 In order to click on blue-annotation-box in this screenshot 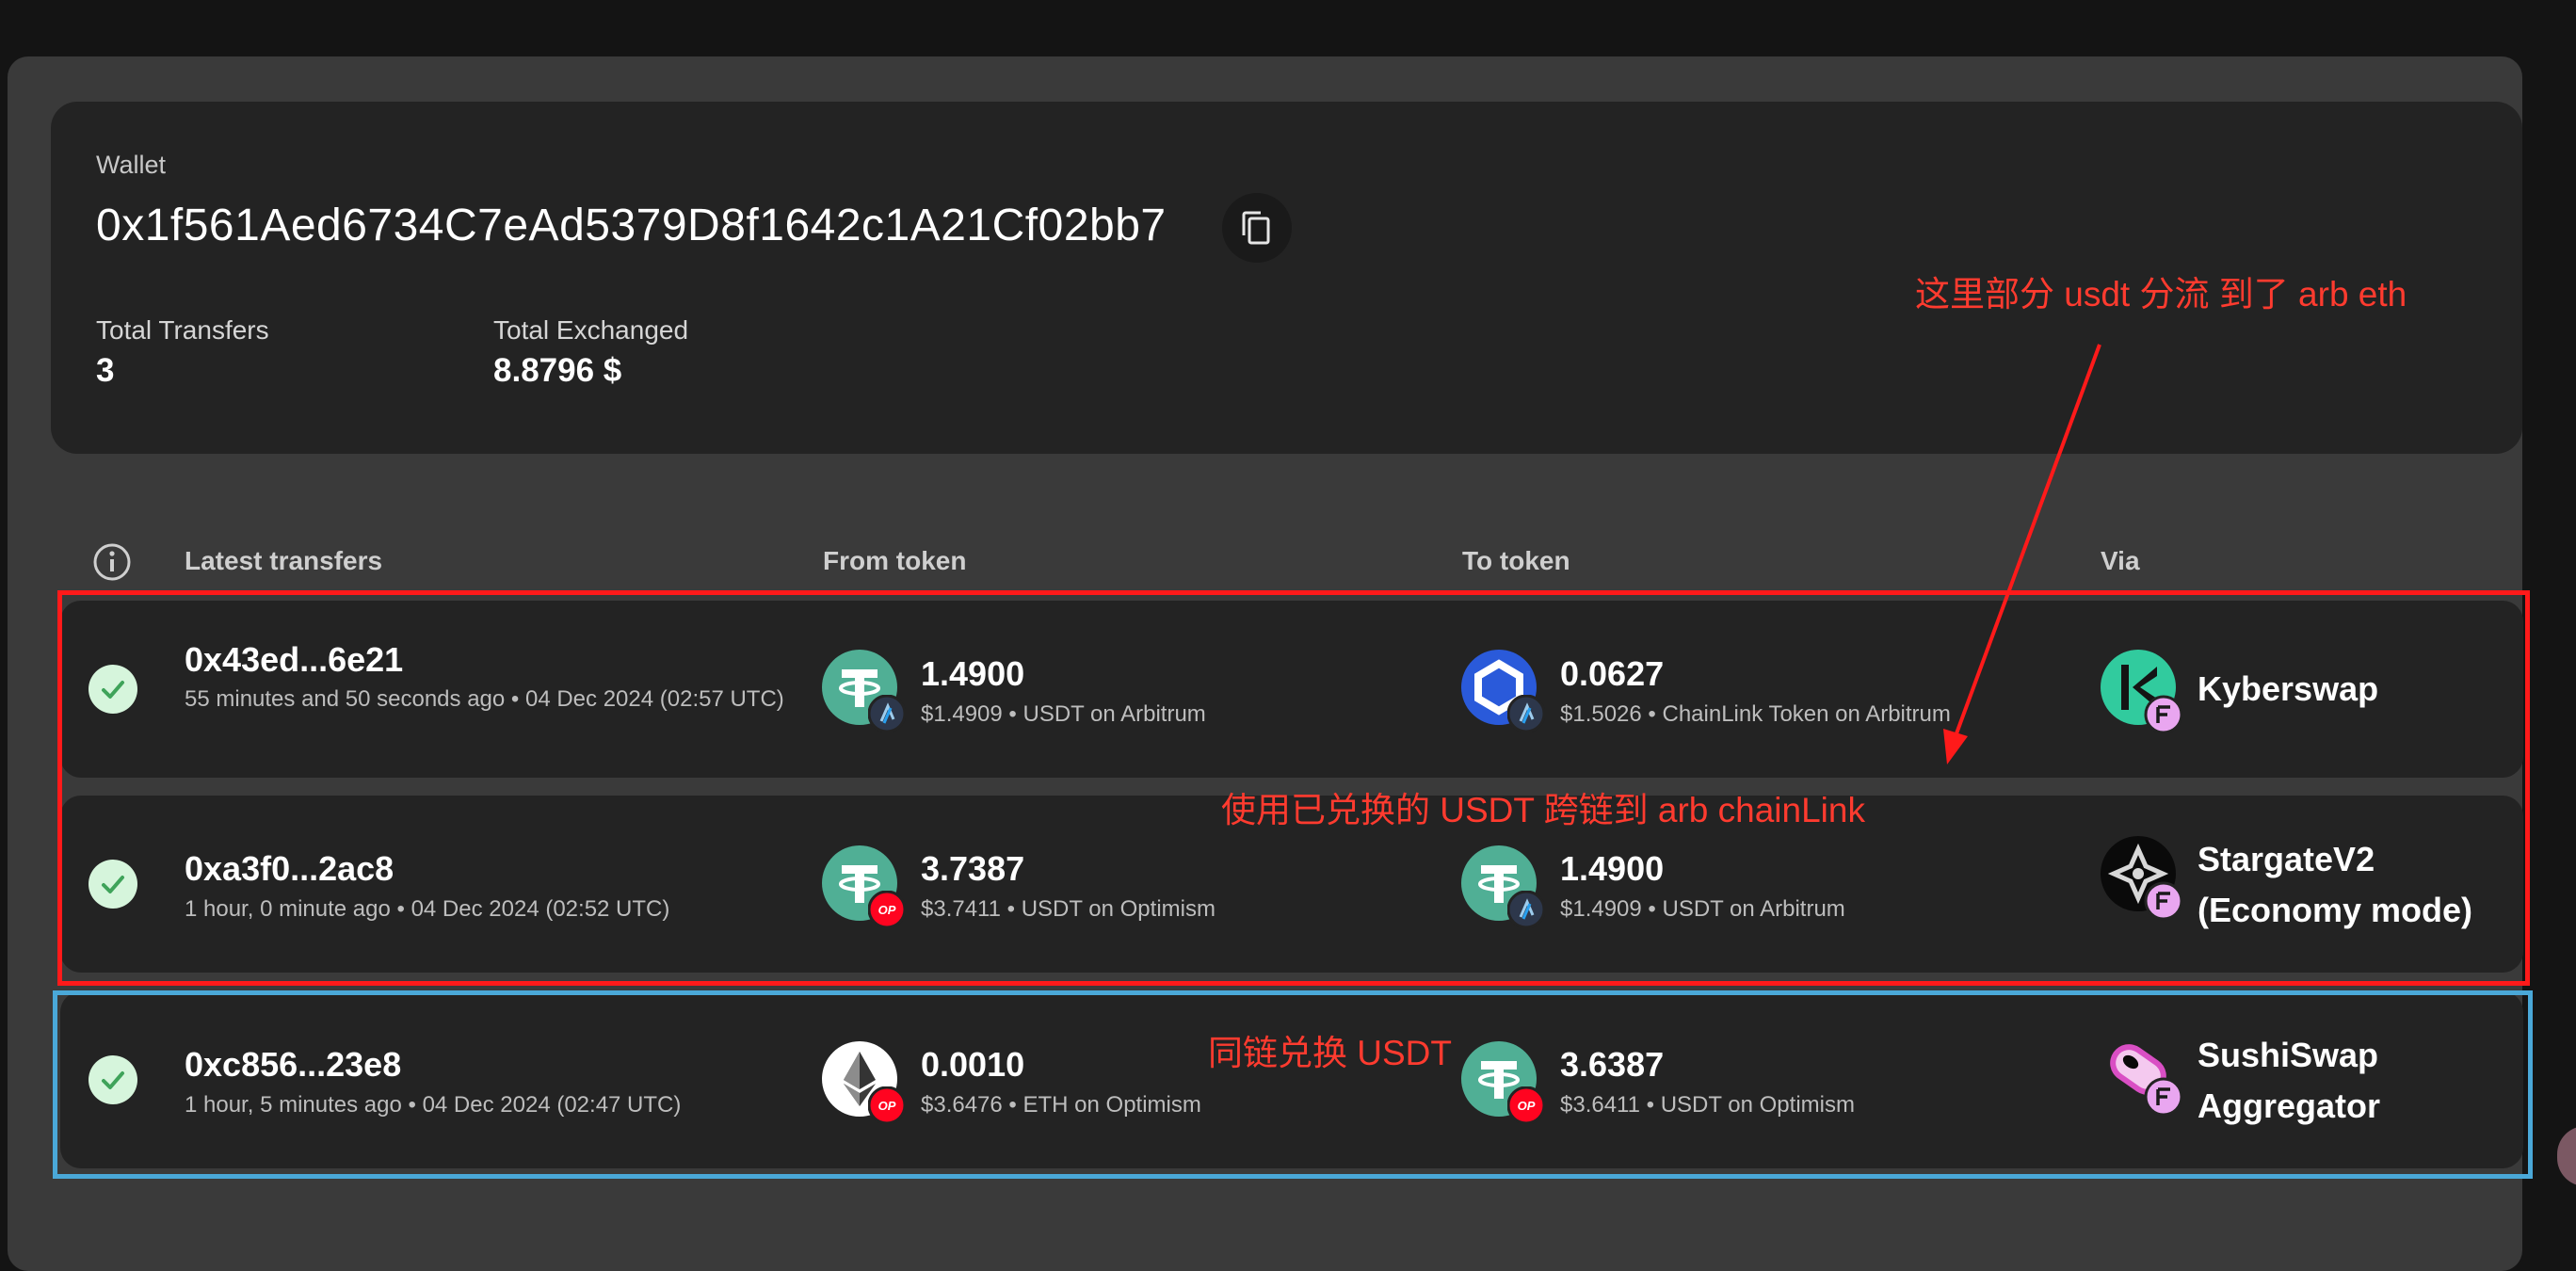, I will do `click(1293, 1084)`.